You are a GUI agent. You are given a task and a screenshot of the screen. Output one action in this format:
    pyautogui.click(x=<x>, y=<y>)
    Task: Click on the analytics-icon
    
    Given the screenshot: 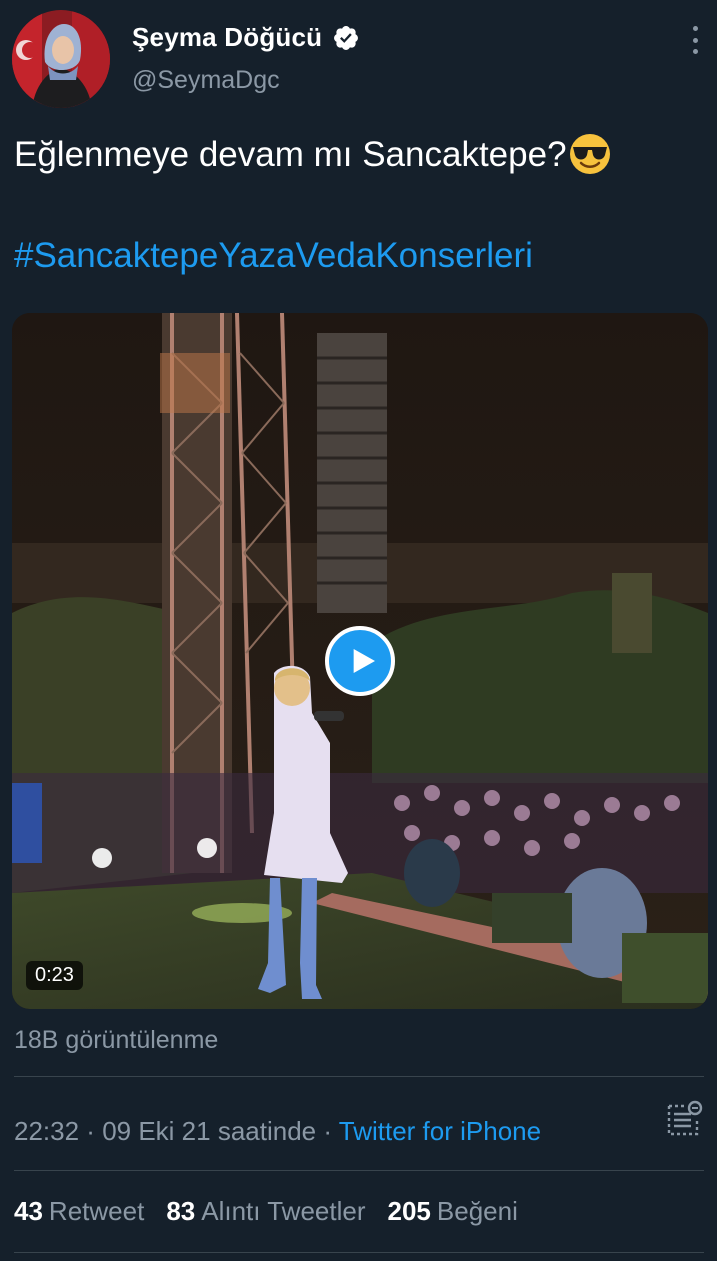 What is the action you would take?
    pyautogui.click(x=683, y=1120)
    